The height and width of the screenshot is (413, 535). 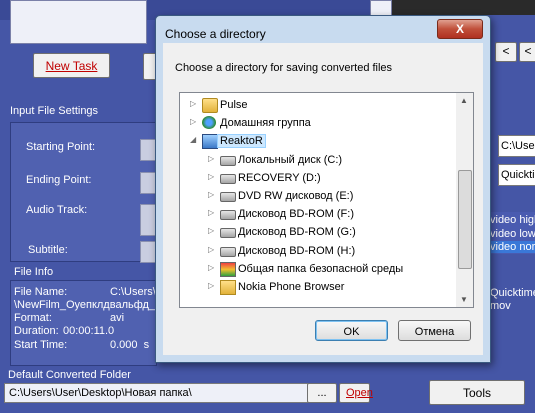 What do you see at coordinates (321, 268) in the screenshot?
I see `tree-item-label: Общая папка безопасной среды` at bounding box center [321, 268].